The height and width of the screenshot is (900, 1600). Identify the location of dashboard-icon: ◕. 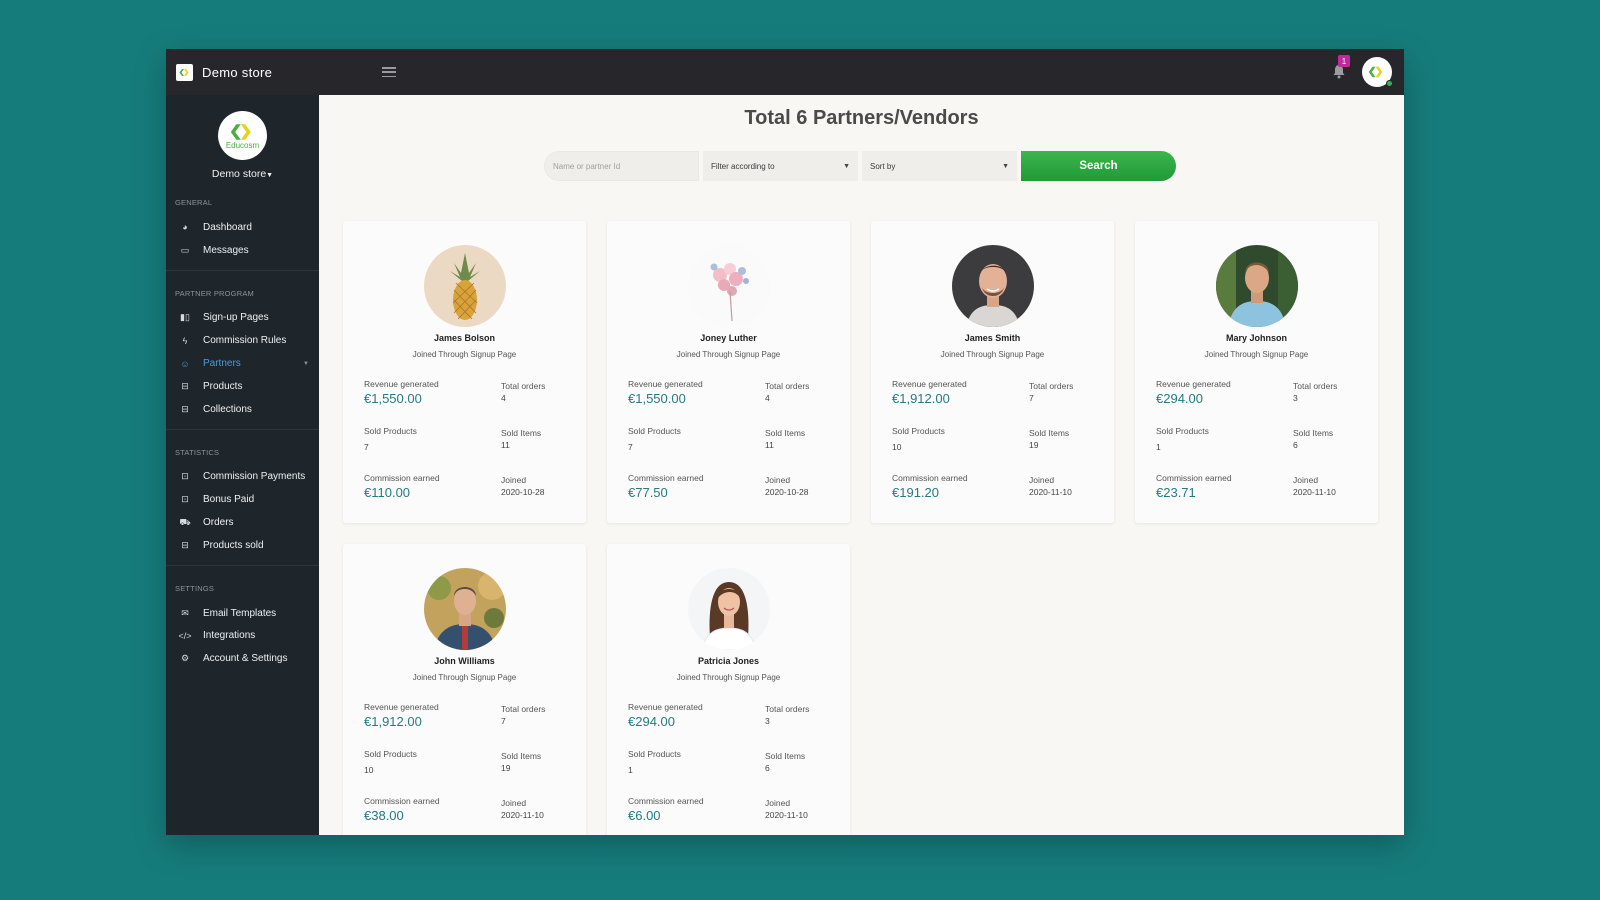
(185, 227).